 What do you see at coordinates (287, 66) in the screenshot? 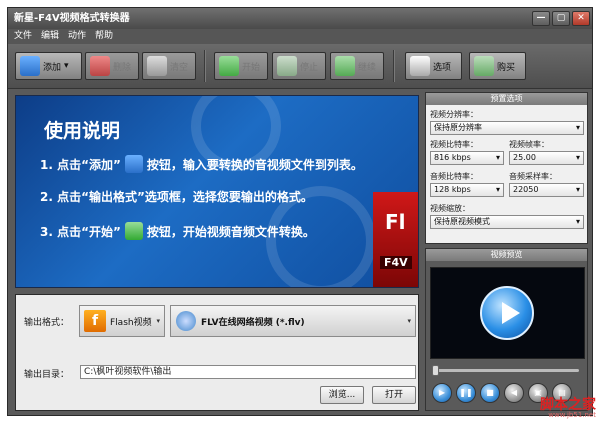
I see `stop-icon` at bounding box center [287, 66].